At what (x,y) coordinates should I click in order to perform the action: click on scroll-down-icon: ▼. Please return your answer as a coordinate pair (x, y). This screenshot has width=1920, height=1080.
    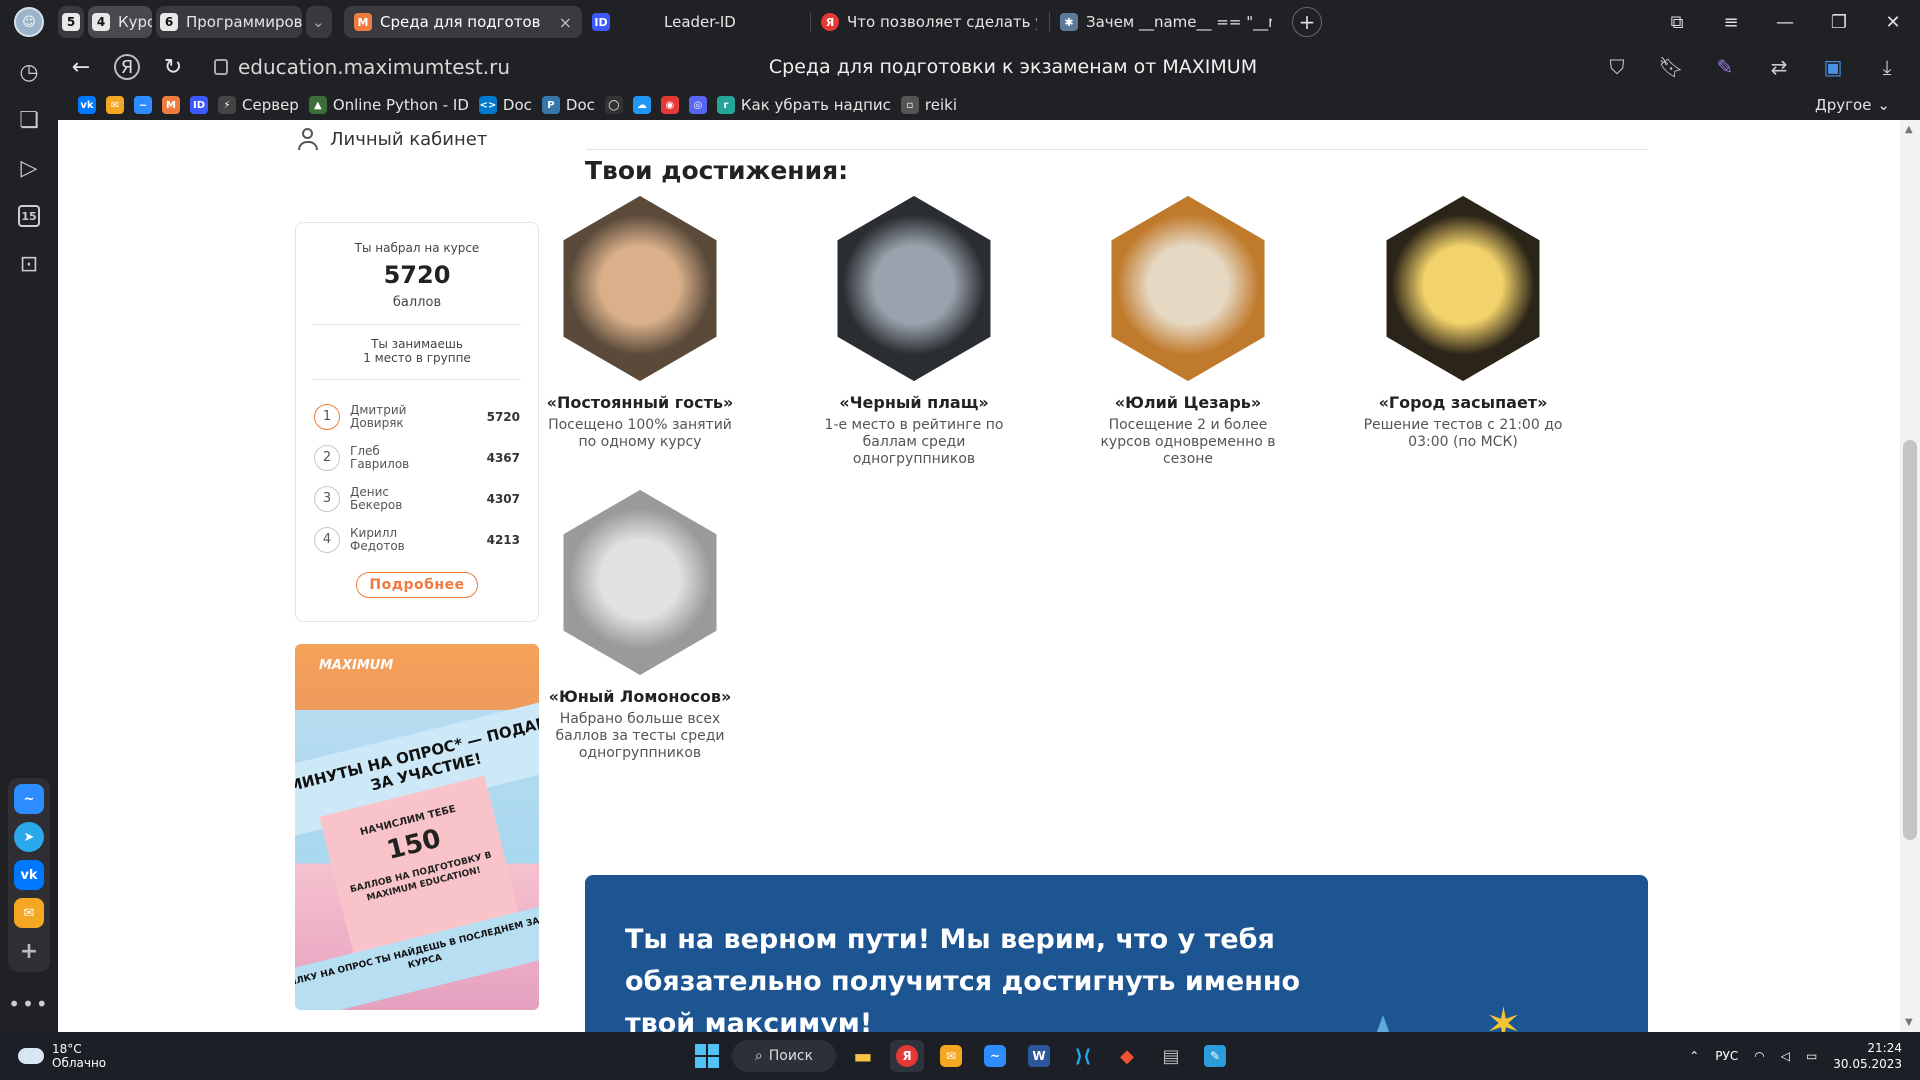
    Looking at the image, I should click on (1909, 1022).